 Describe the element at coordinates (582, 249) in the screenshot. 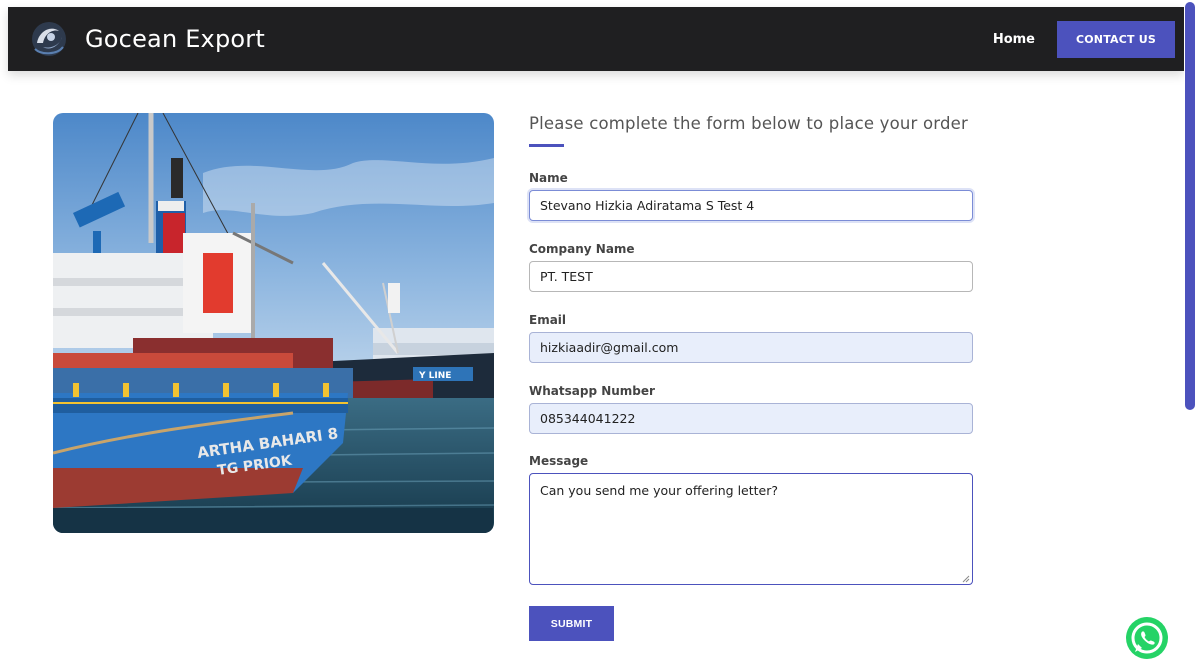

I see `company-name-label: Company Name` at that location.